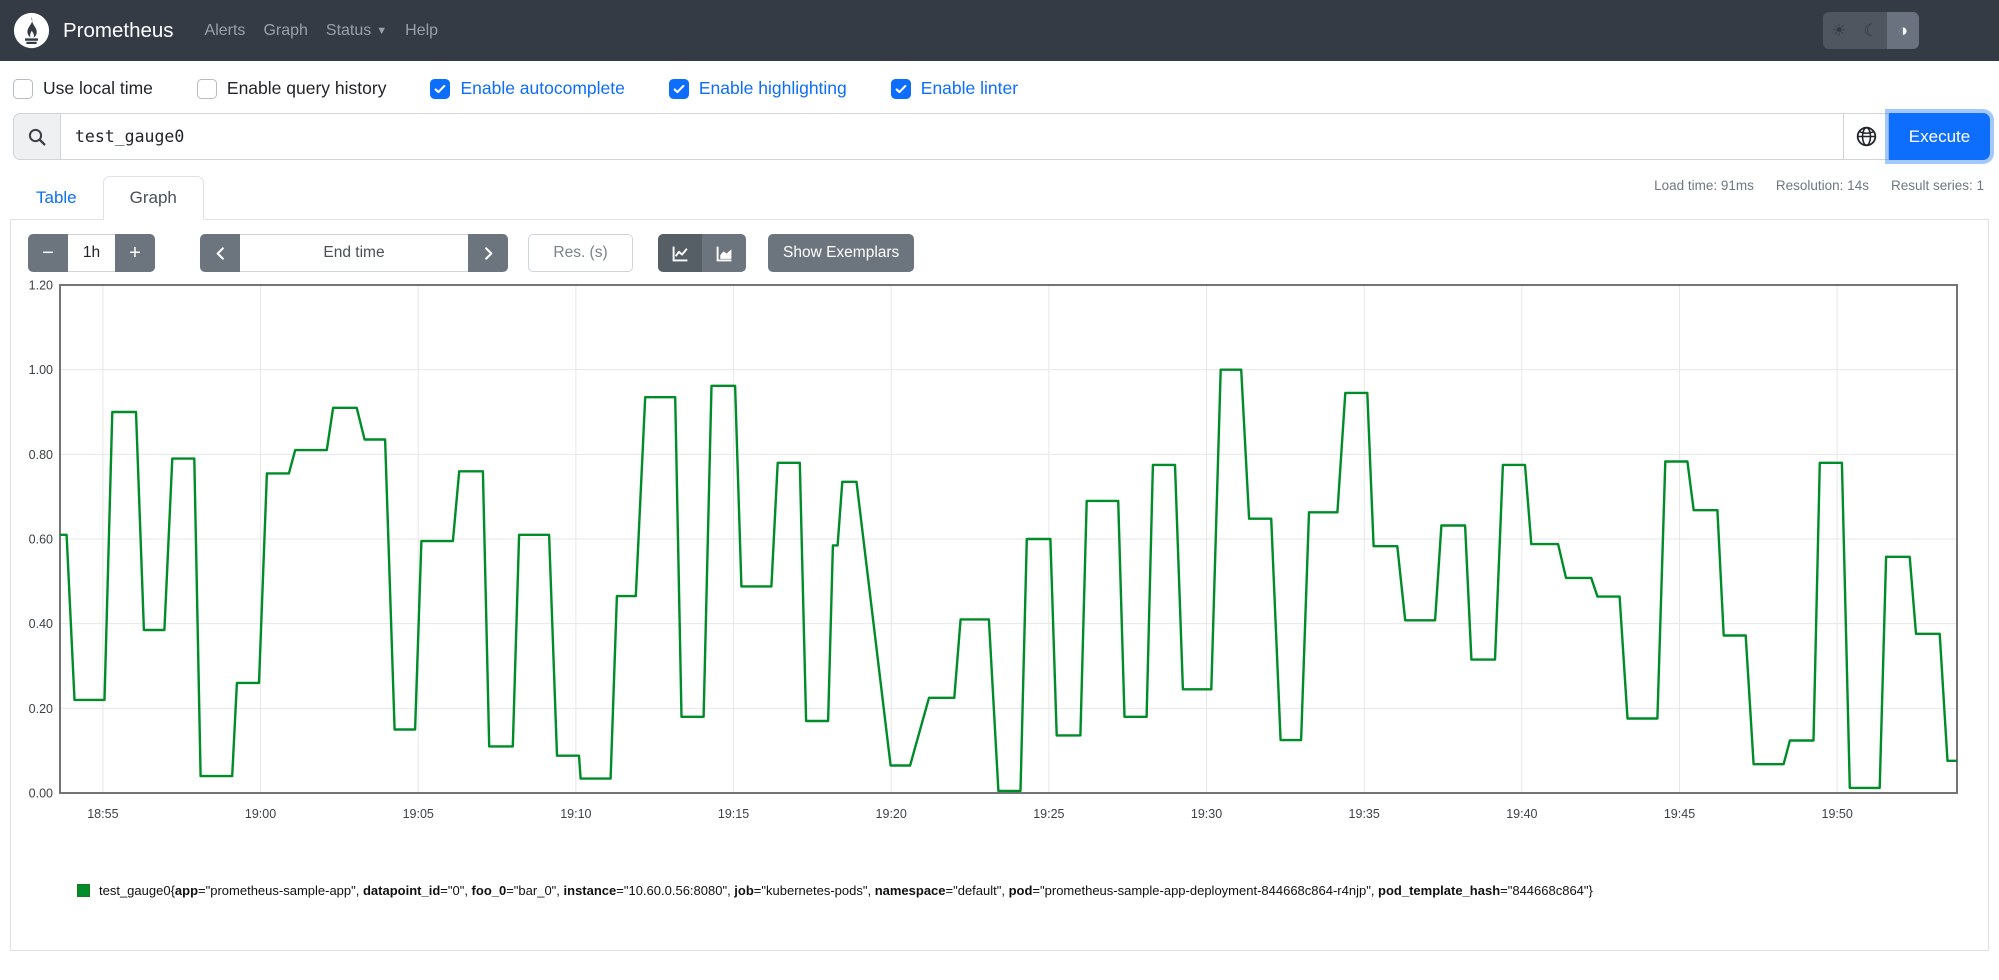 Image resolution: width=1999 pixels, height=980 pixels. I want to click on stacked-chart-button, so click(724, 253).